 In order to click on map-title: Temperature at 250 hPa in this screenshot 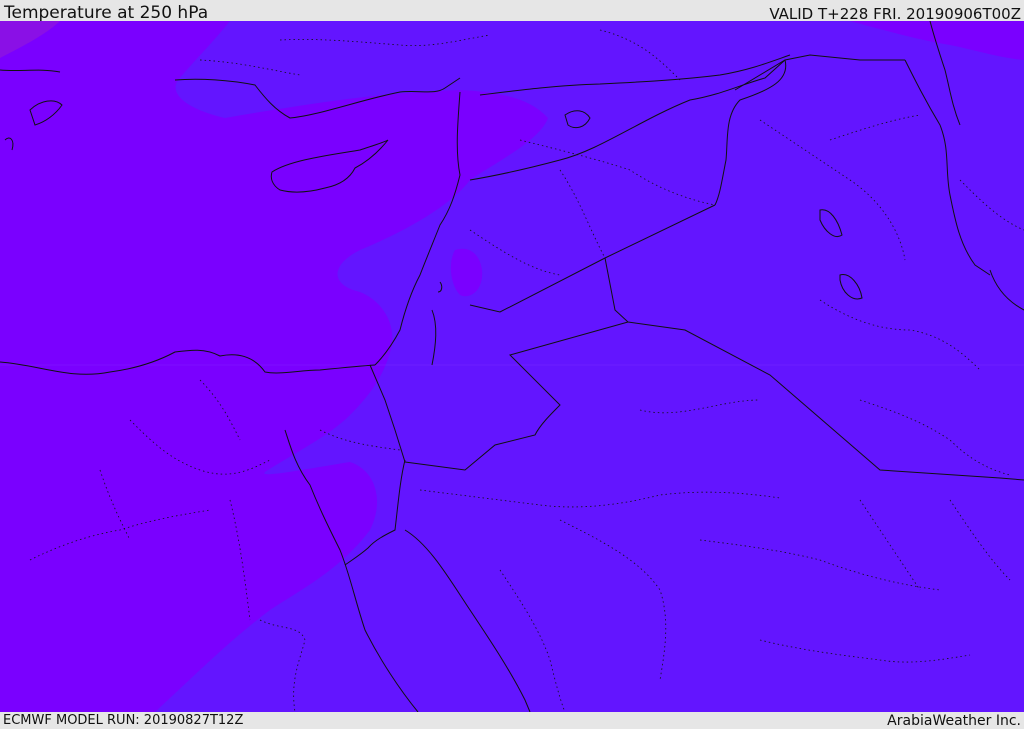, I will do `click(106, 13)`.